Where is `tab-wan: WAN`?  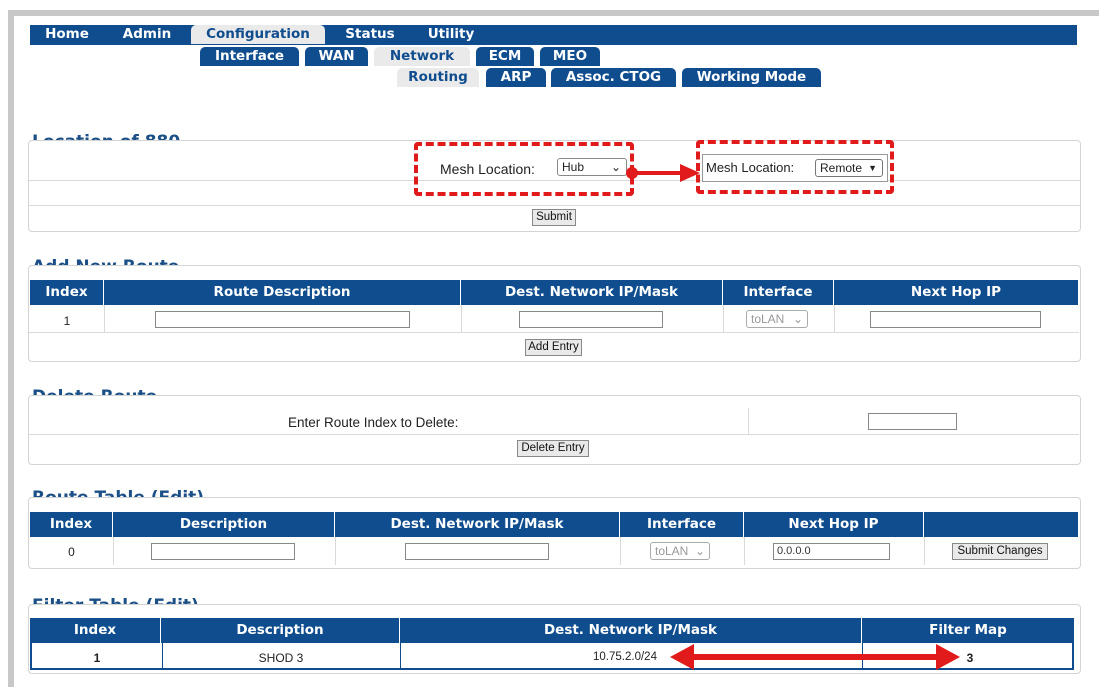 tab-wan: WAN is located at coordinates (336, 56).